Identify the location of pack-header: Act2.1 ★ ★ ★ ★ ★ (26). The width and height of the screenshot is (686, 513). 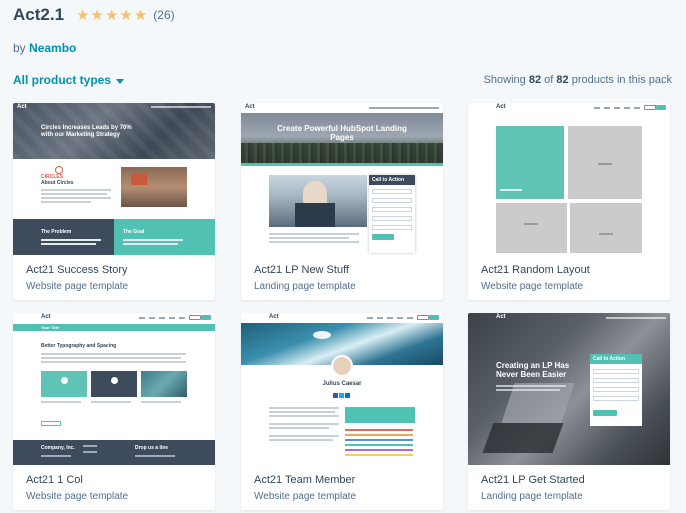
(94, 15).